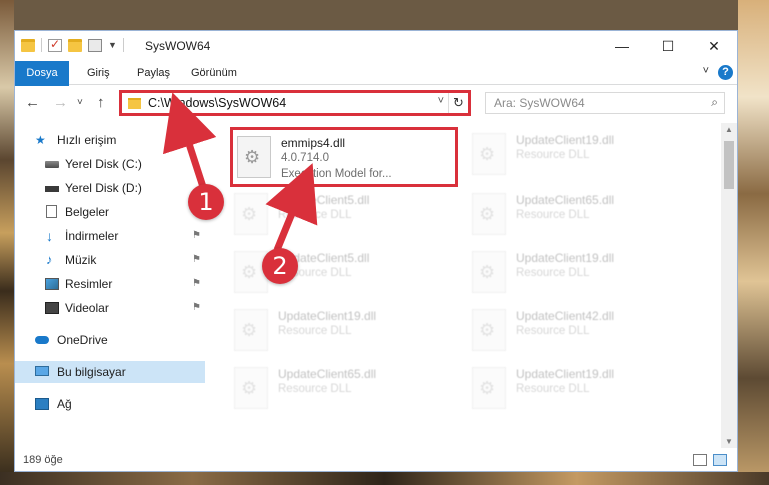 Image resolution: width=769 pixels, height=485 pixels. Describe the element at coordinates (92, 236) in the screenshot. I see `sidebar-item-label: İndirmeler` at that location.